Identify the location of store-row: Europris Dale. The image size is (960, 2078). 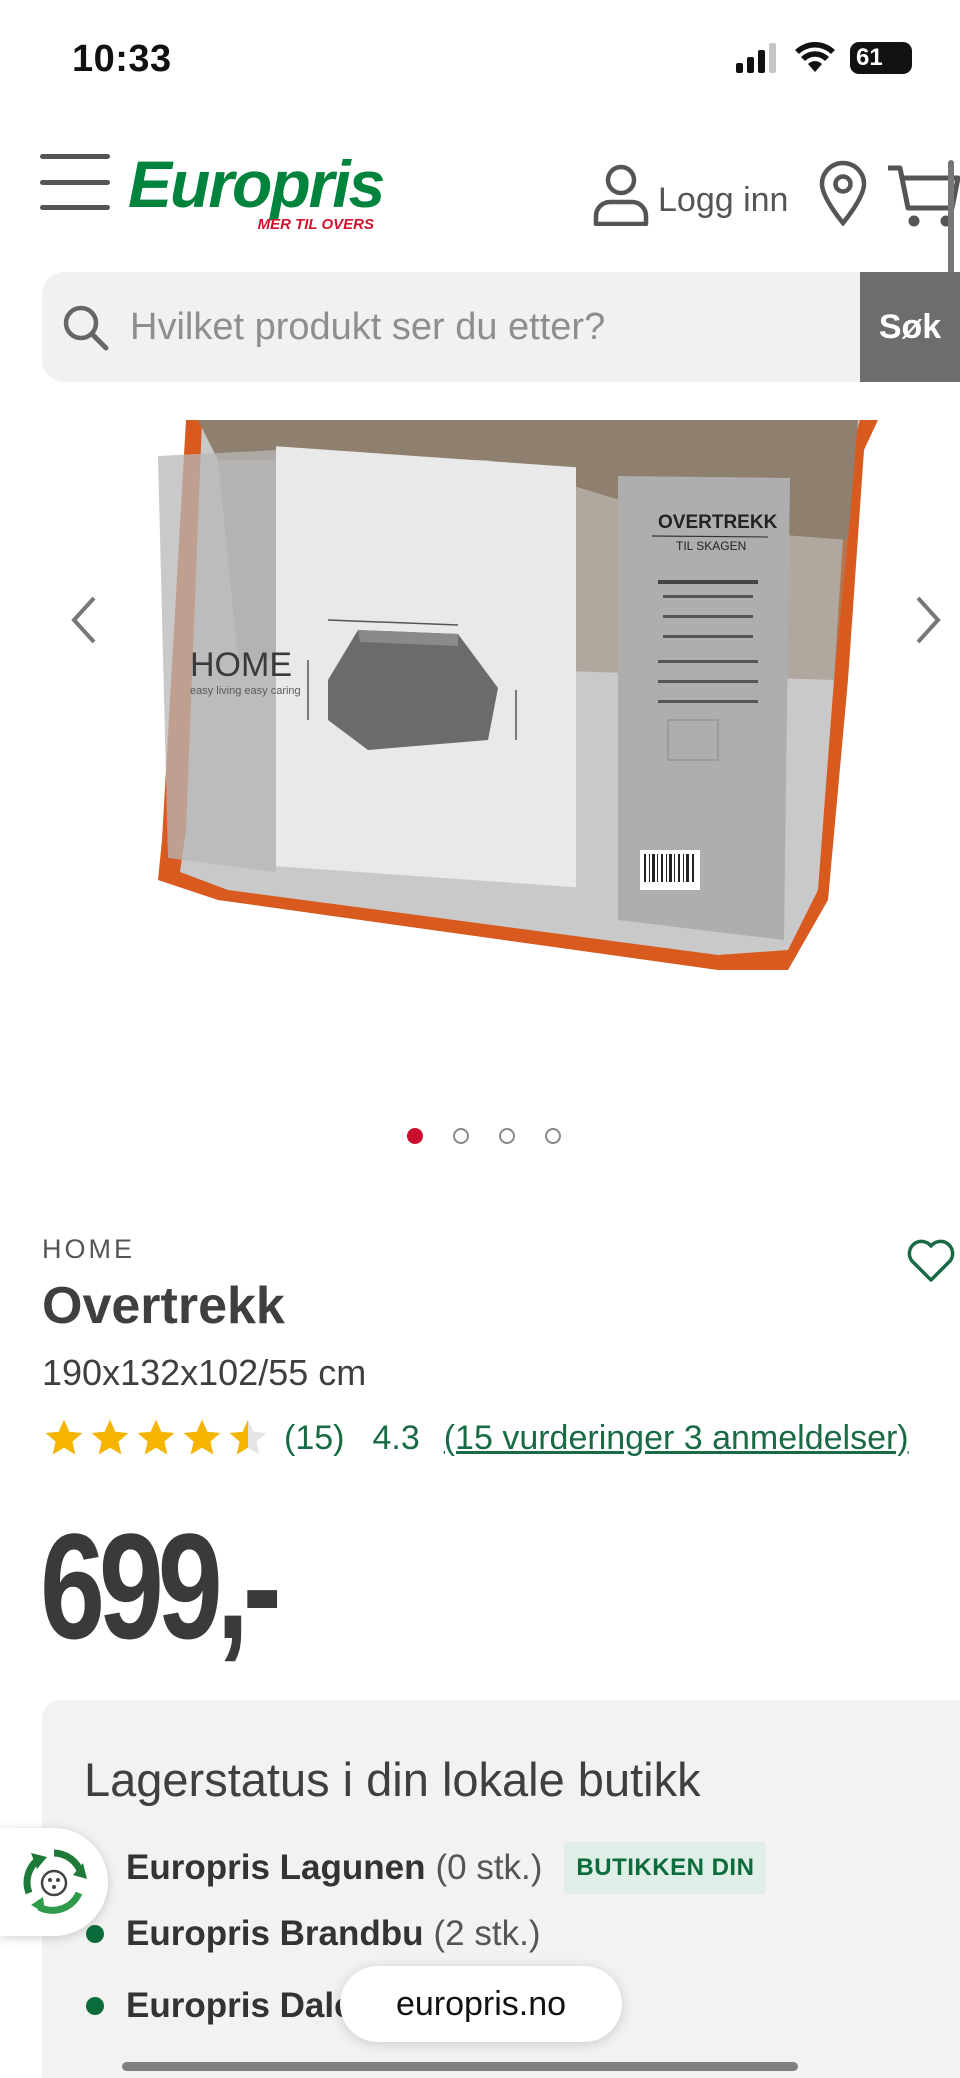
(225, 2006).